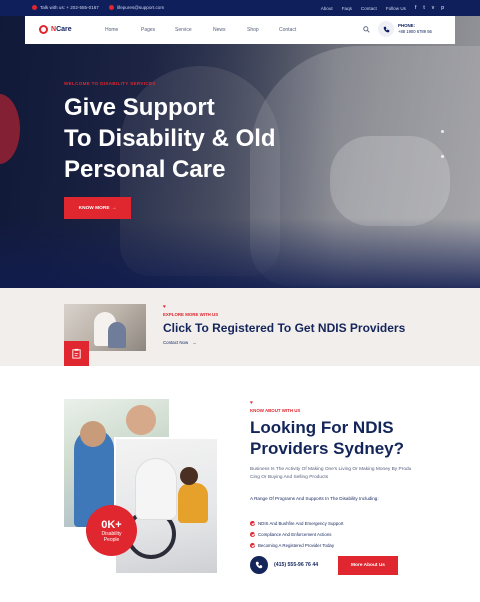 The height and width of the screenshot is (602, 480). I want to click on nav-service: Service, so click(194, 30).